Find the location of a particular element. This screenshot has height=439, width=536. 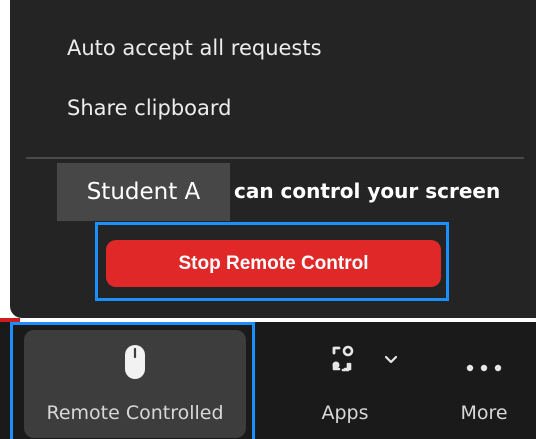

chevron-down-icon is located at coordinates (391, 359).